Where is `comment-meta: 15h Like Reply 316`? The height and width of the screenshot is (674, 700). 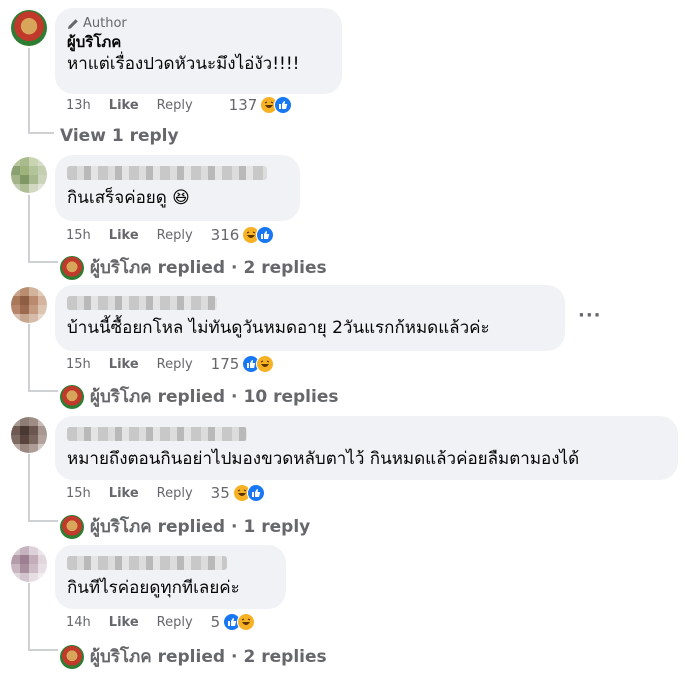 comment-meta: 15h Like Reply 316 is located at coordinates (170, 235).